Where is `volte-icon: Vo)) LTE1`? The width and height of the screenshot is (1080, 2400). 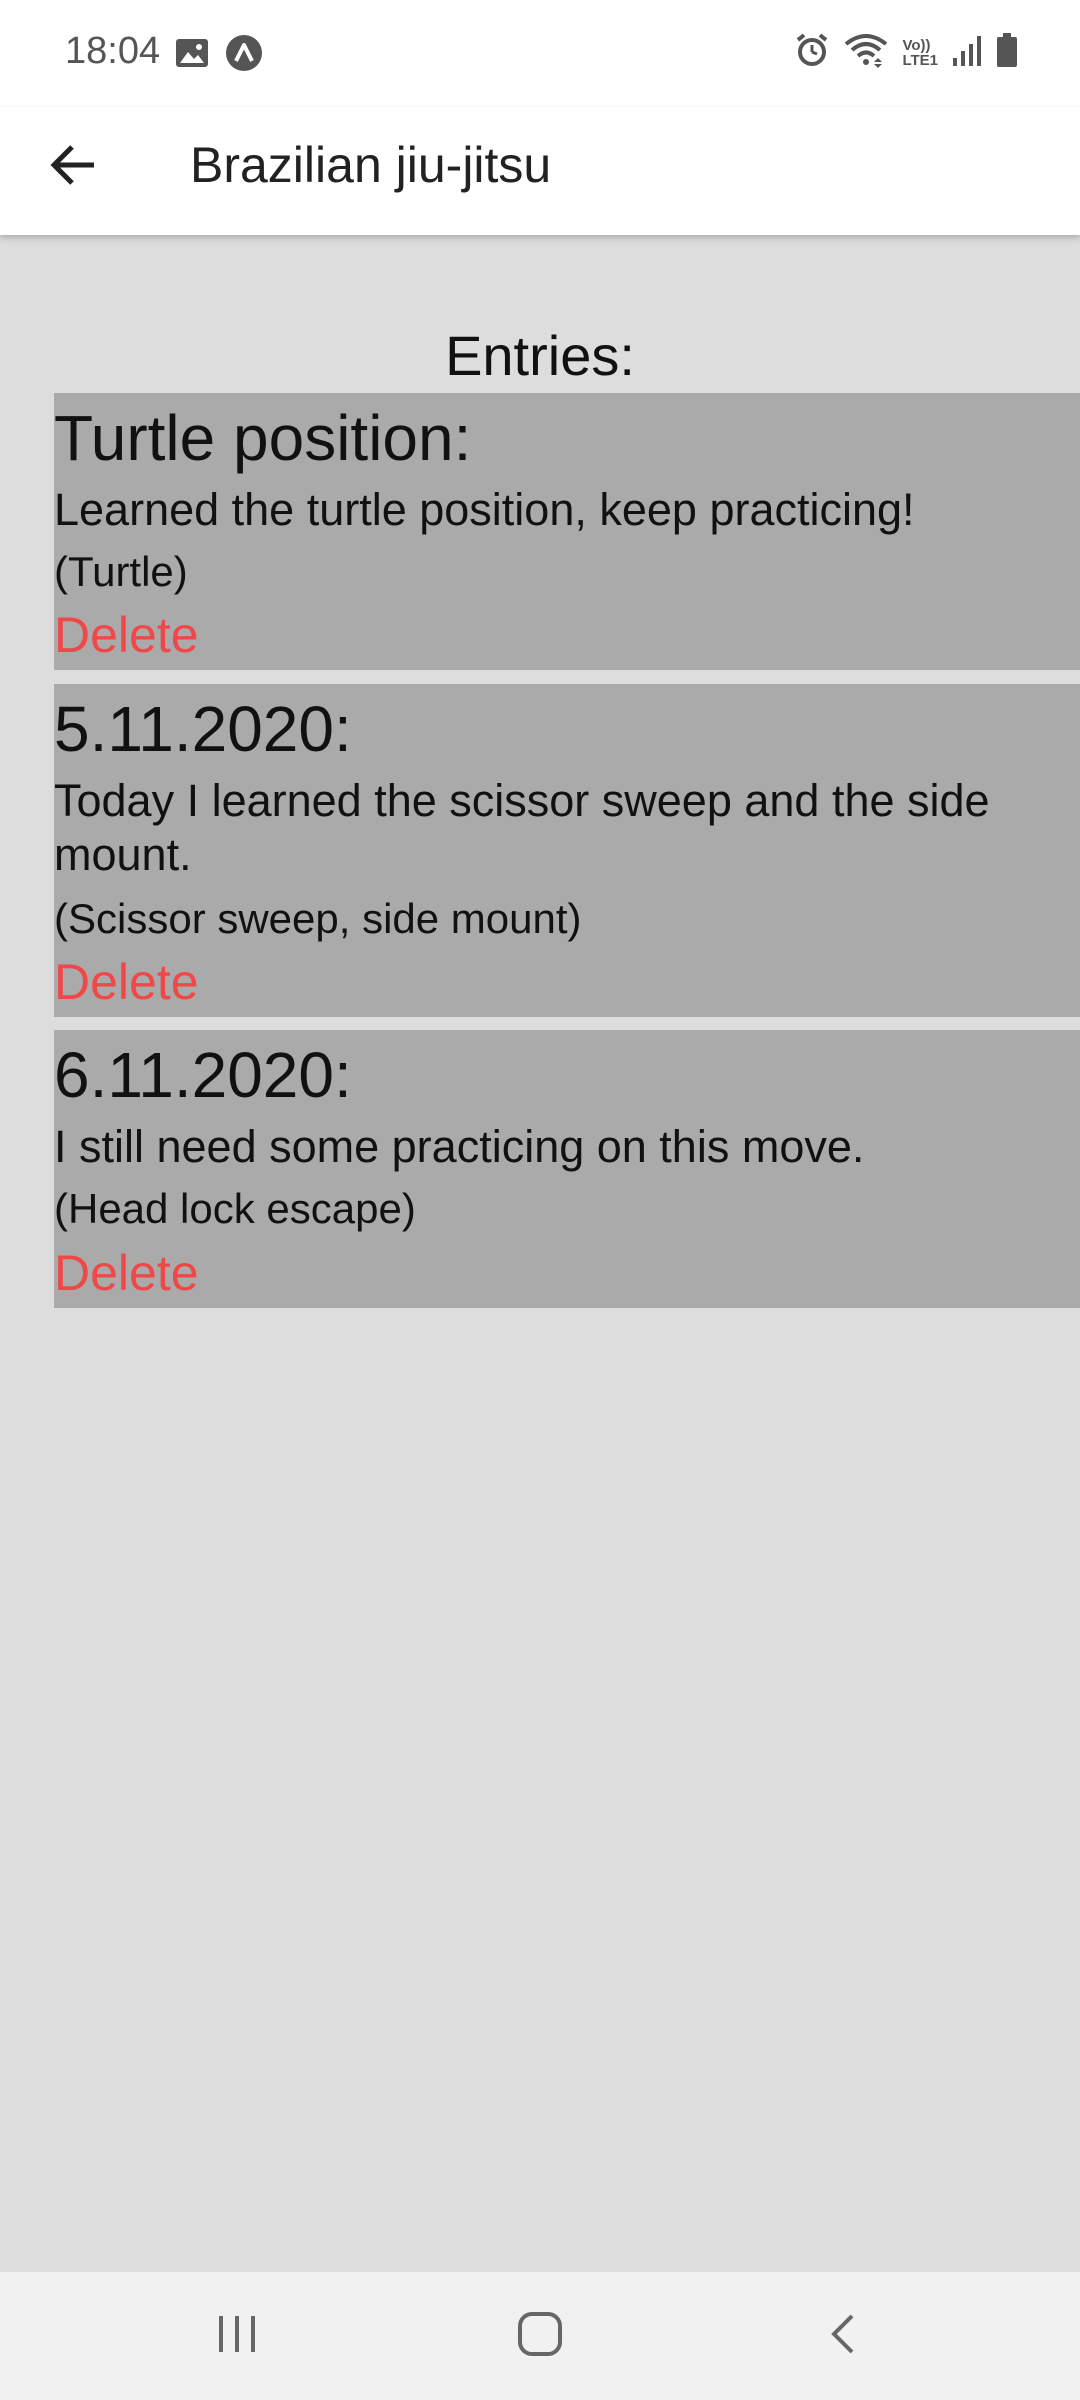 volte-icon: Vo)) LTE1 is located at coordinates (920, 53).